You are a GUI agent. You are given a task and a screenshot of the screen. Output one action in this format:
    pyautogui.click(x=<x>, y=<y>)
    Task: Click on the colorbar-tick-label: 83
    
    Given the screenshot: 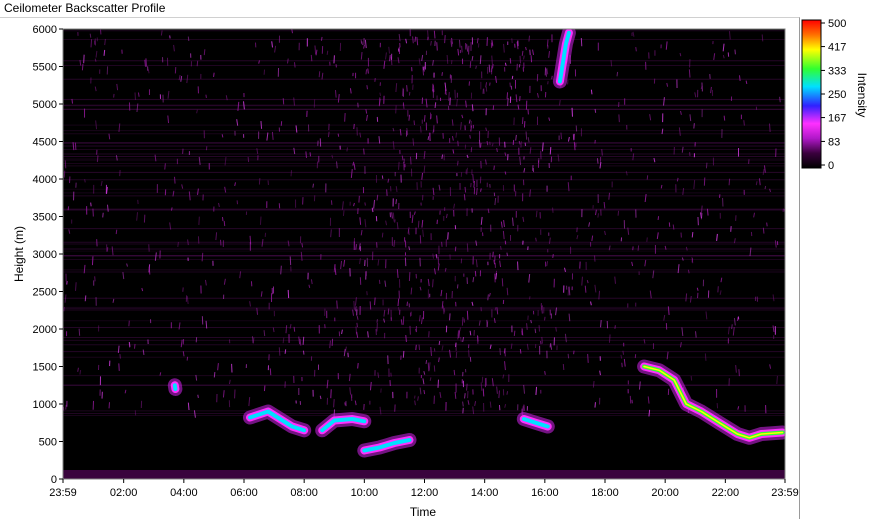 What is the action you would take?
    pyautogui.click(x=834, y=142)
    